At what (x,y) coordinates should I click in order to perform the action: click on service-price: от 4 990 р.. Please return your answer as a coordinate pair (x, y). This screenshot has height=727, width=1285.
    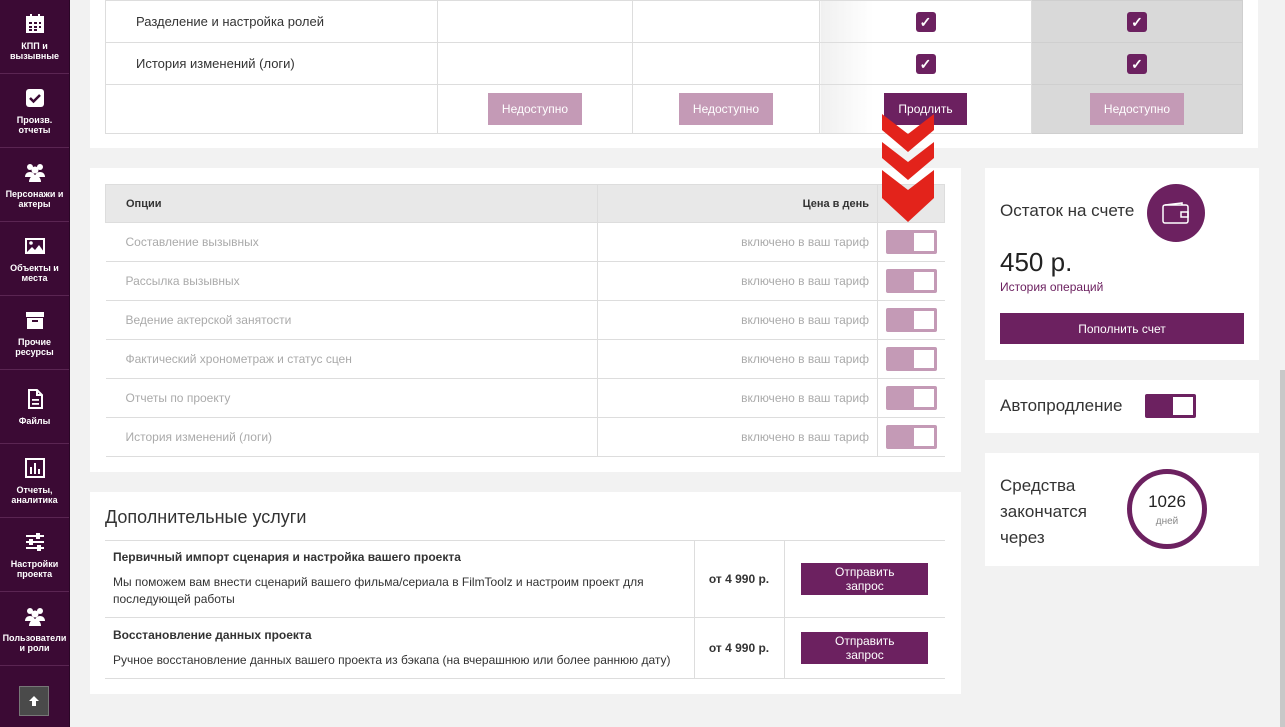
    Looking at the image, I should click on (739, 579).